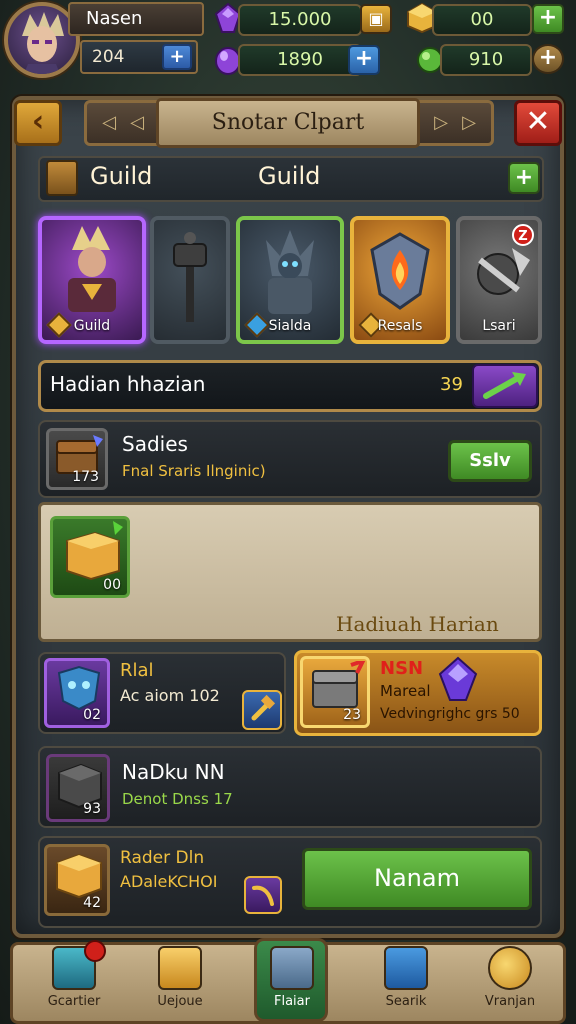  Describe the element at coordinates (417, 879) in the screenshot. I see `primary-action-button: Nanam` at that location.